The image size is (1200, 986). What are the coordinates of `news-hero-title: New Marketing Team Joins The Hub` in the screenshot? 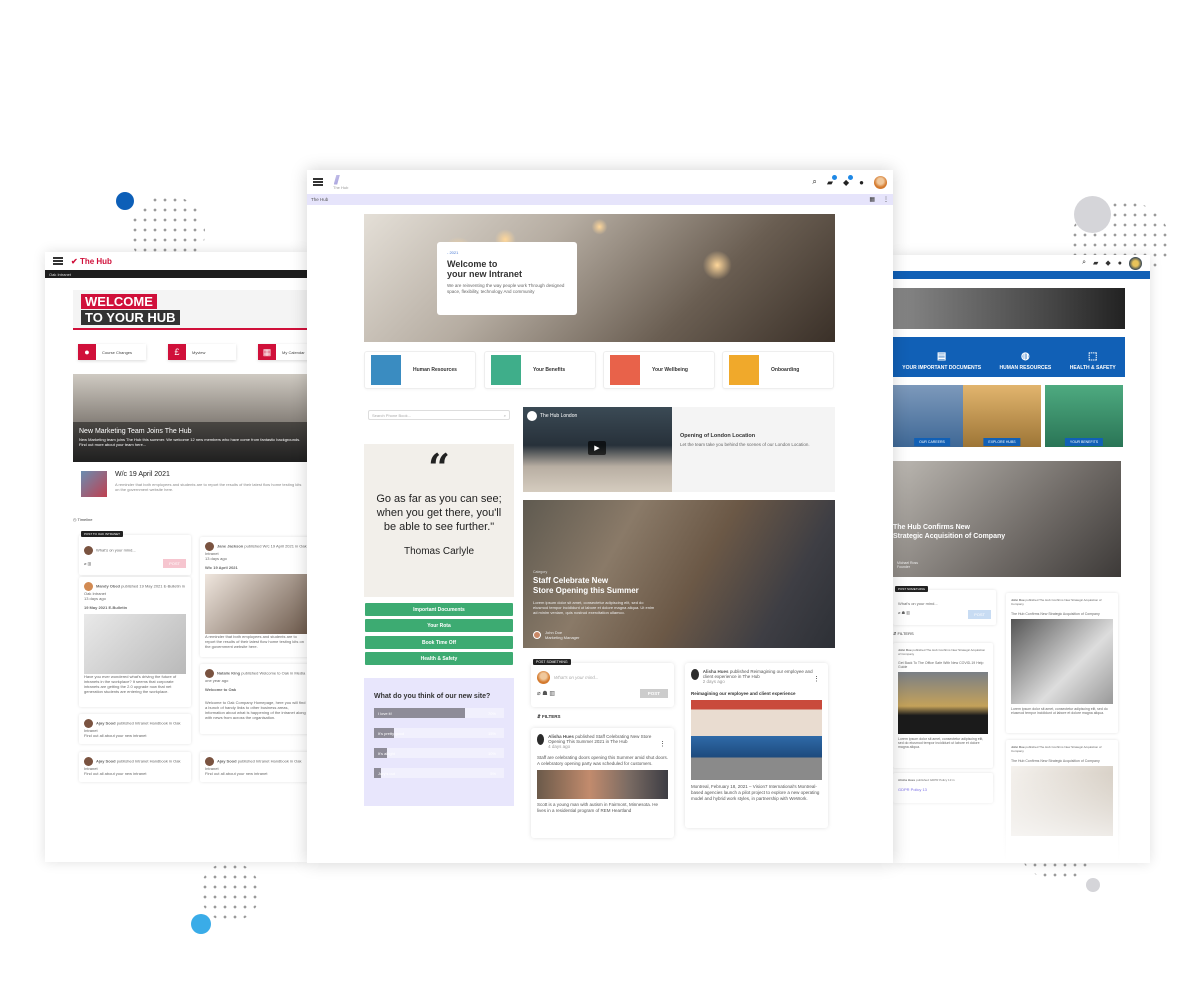 It's located at (135, 431).